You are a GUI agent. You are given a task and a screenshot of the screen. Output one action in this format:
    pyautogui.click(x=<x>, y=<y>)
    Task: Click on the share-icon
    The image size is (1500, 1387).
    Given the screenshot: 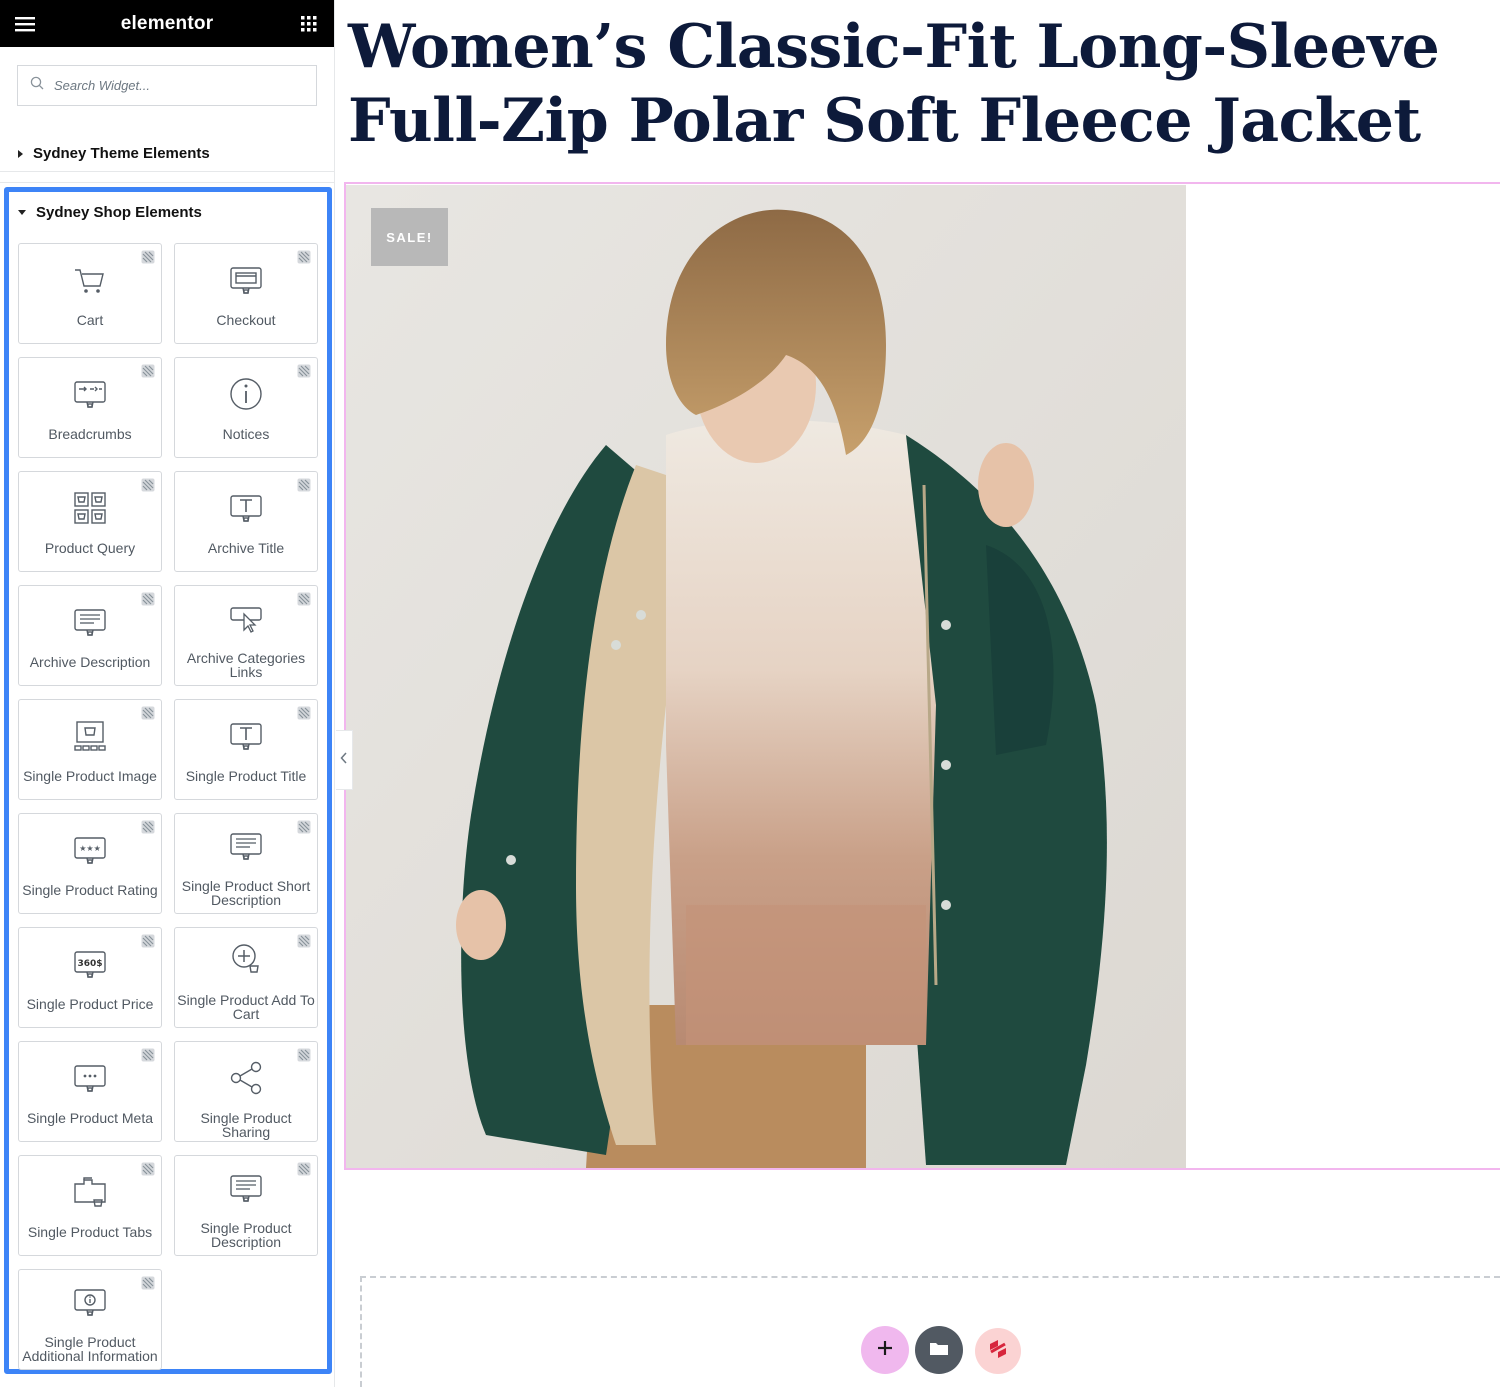 What is the action you would take?
    pyautogui.click(x=246, y=1080)
    